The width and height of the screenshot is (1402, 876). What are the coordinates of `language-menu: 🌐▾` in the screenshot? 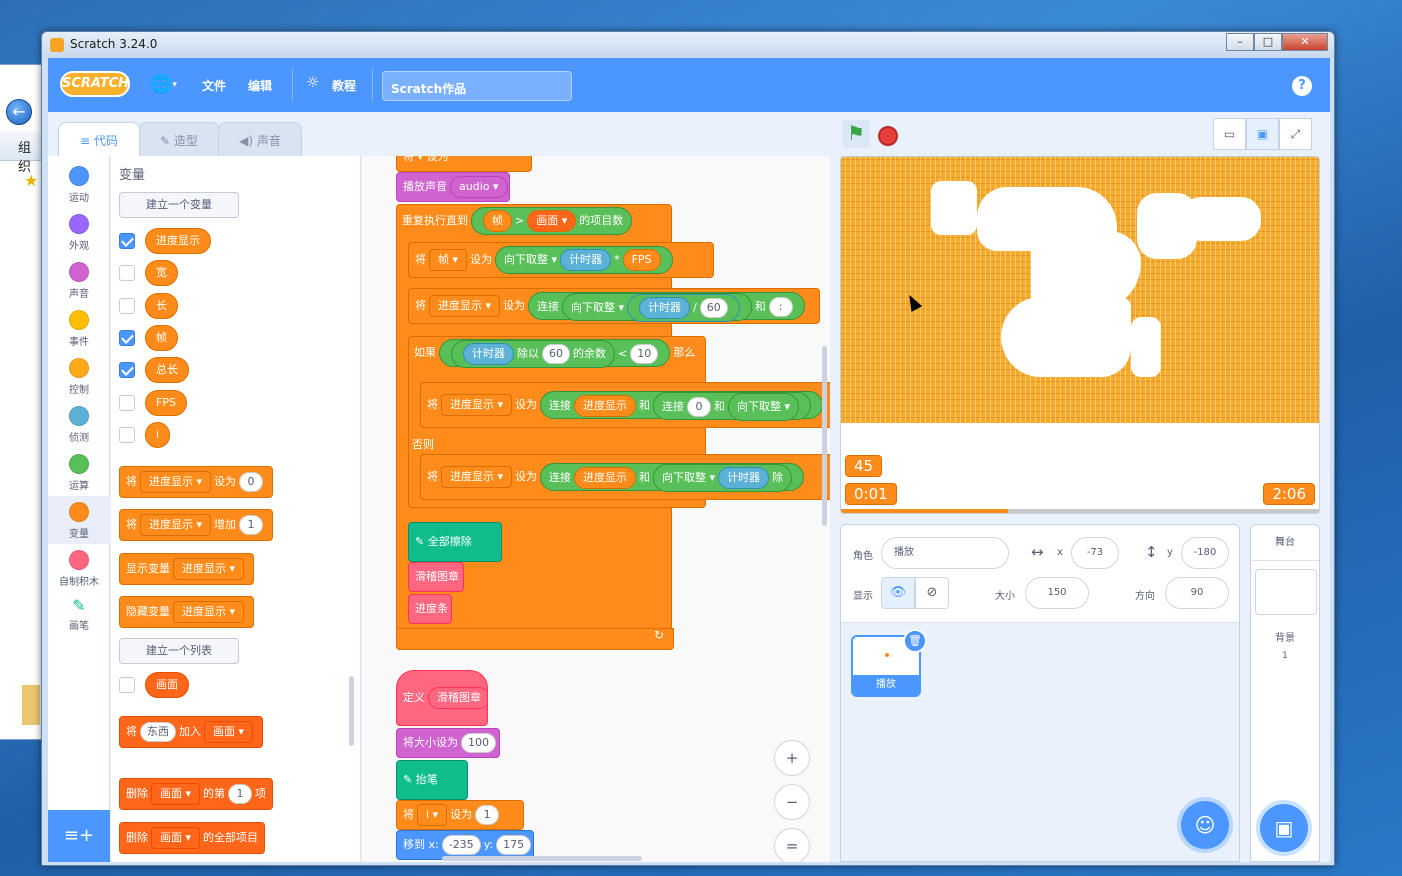 It's located at (163, 84).